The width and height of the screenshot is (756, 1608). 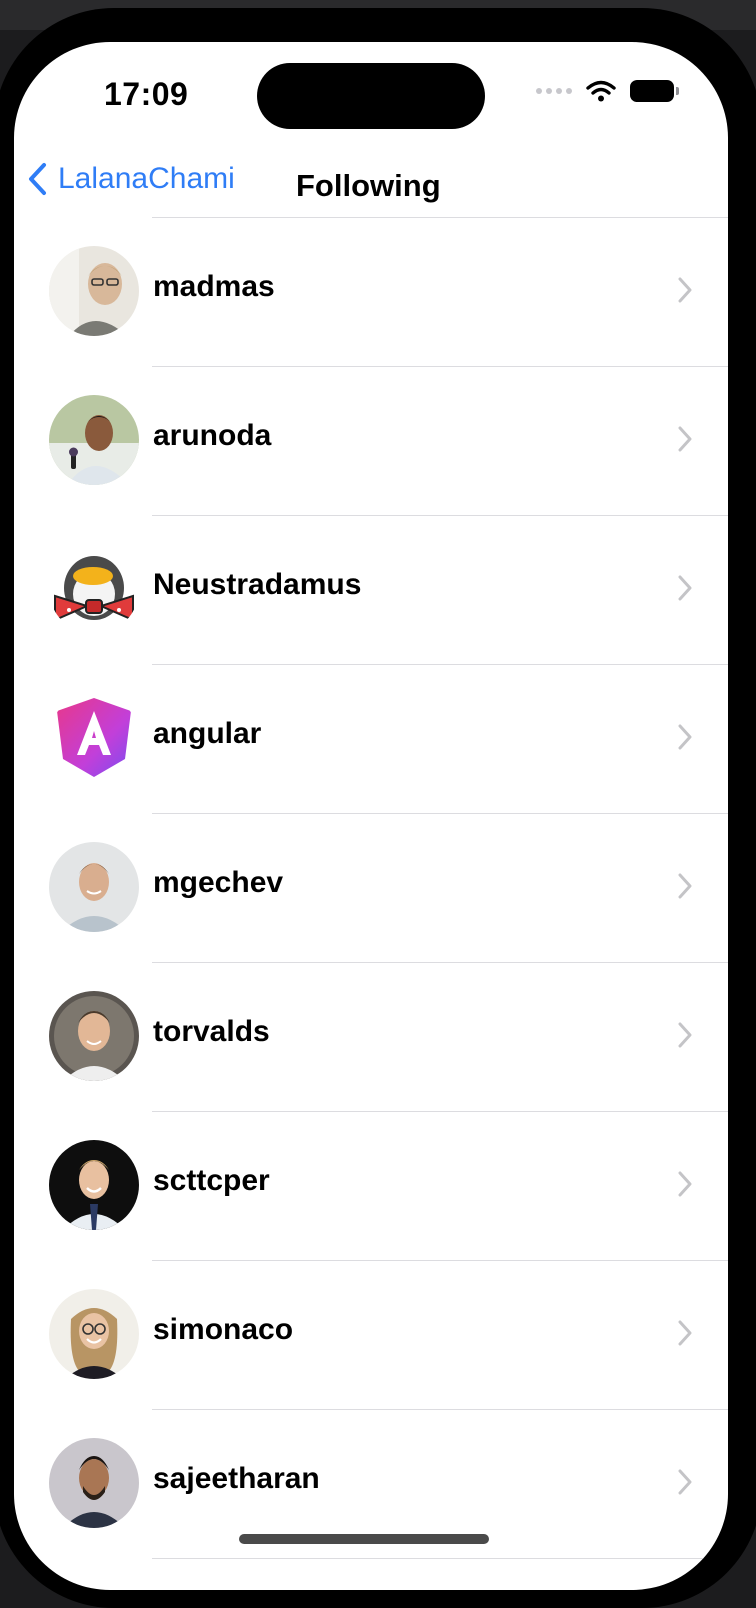 I want to click on list-item: arunoda, so click(x=371, y=441).